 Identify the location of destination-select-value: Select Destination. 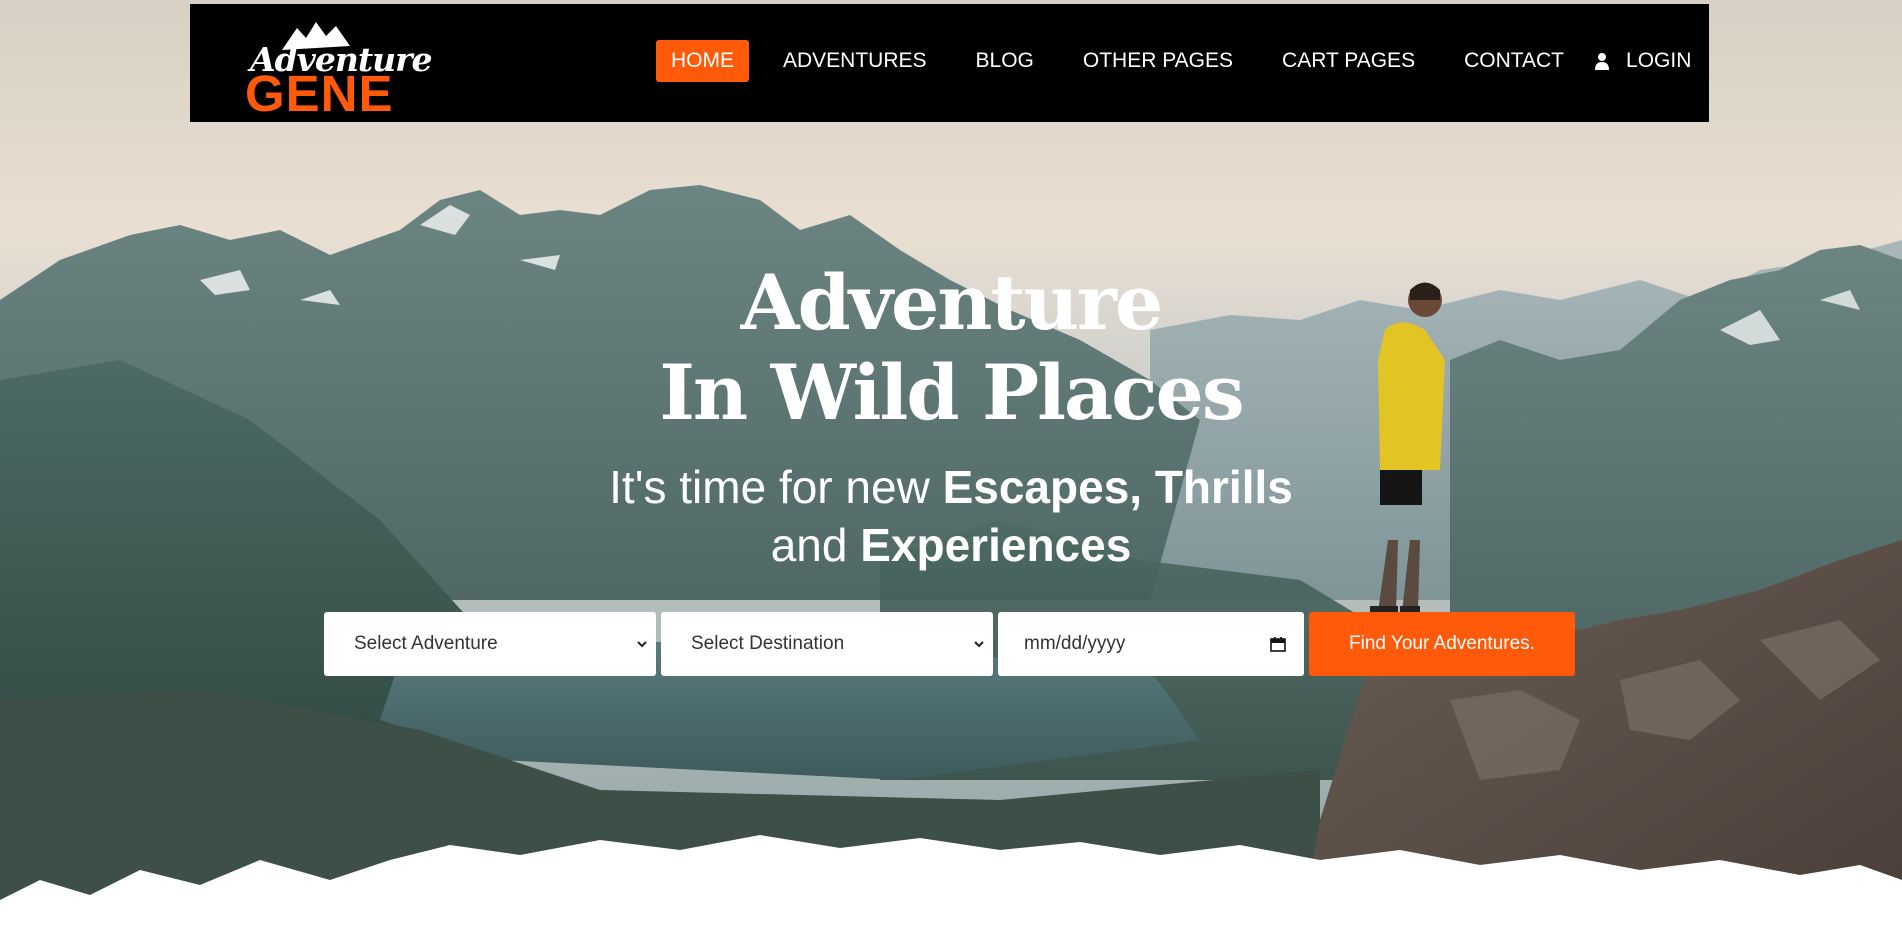
(768, 643).